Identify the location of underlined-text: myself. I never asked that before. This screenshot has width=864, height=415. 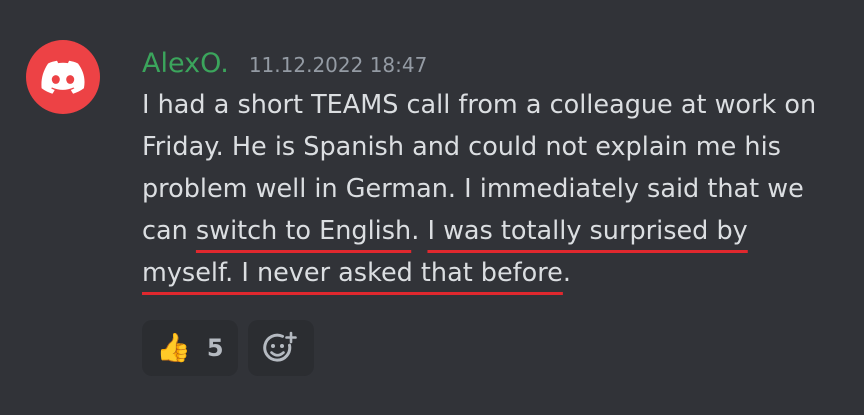
(352, 273).